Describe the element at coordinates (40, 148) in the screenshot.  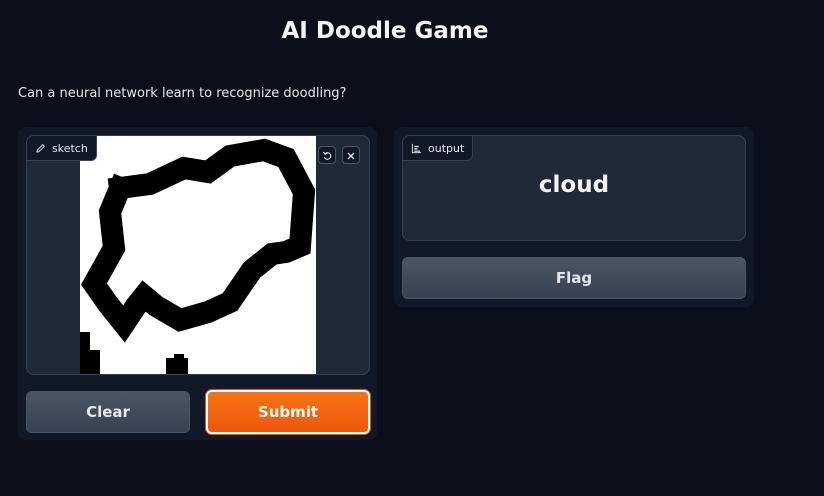
I see `pencil-icon` at that location.